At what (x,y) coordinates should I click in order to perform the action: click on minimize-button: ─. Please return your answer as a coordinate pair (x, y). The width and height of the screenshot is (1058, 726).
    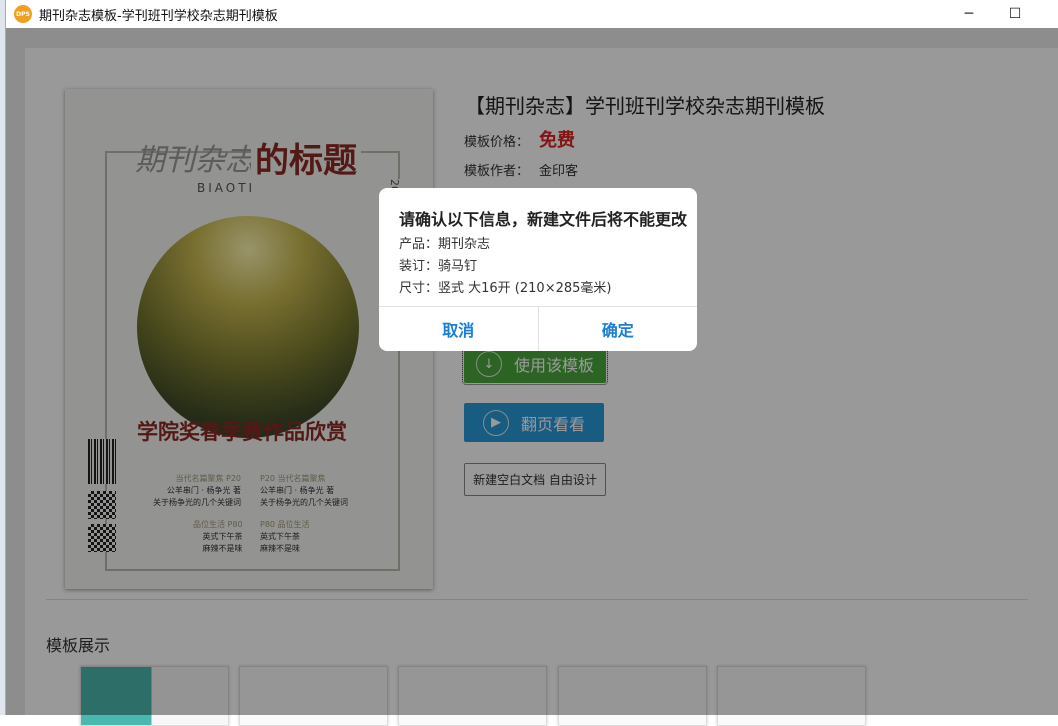
    Looking at the image, I should click on (969, 14).